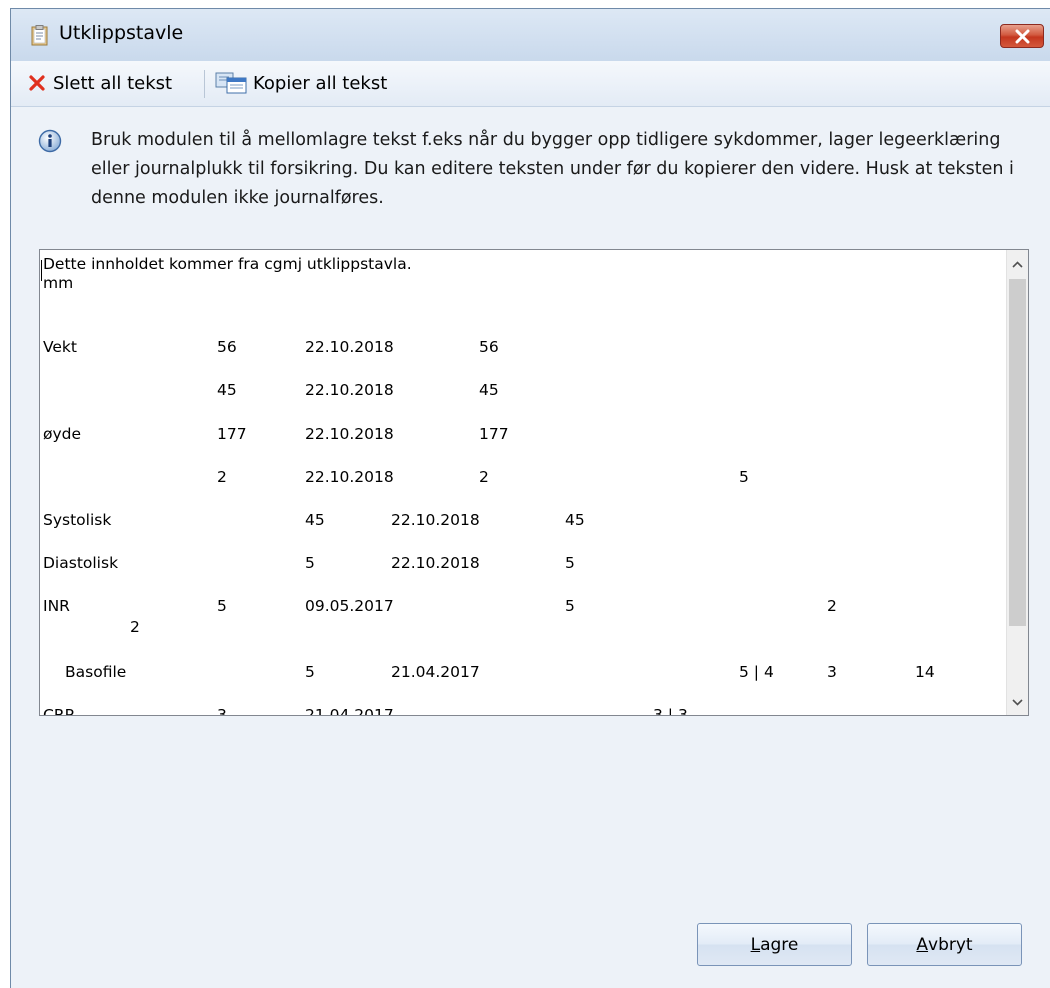  What do you see at coordinates (50, 141) in the screenshot?
I see `info-icon` at bounding box center [50, 141].